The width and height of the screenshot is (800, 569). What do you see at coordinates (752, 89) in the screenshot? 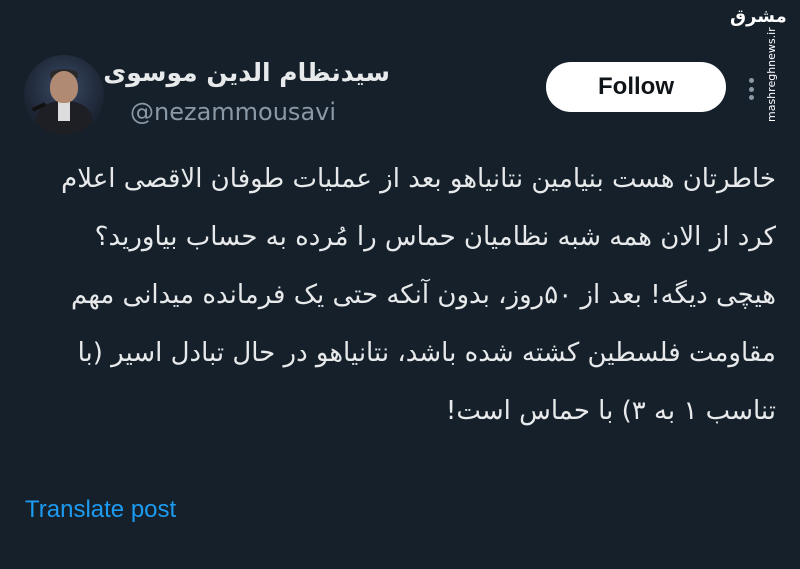
I see `more-dots-icon` at bounding box center [752, 89].